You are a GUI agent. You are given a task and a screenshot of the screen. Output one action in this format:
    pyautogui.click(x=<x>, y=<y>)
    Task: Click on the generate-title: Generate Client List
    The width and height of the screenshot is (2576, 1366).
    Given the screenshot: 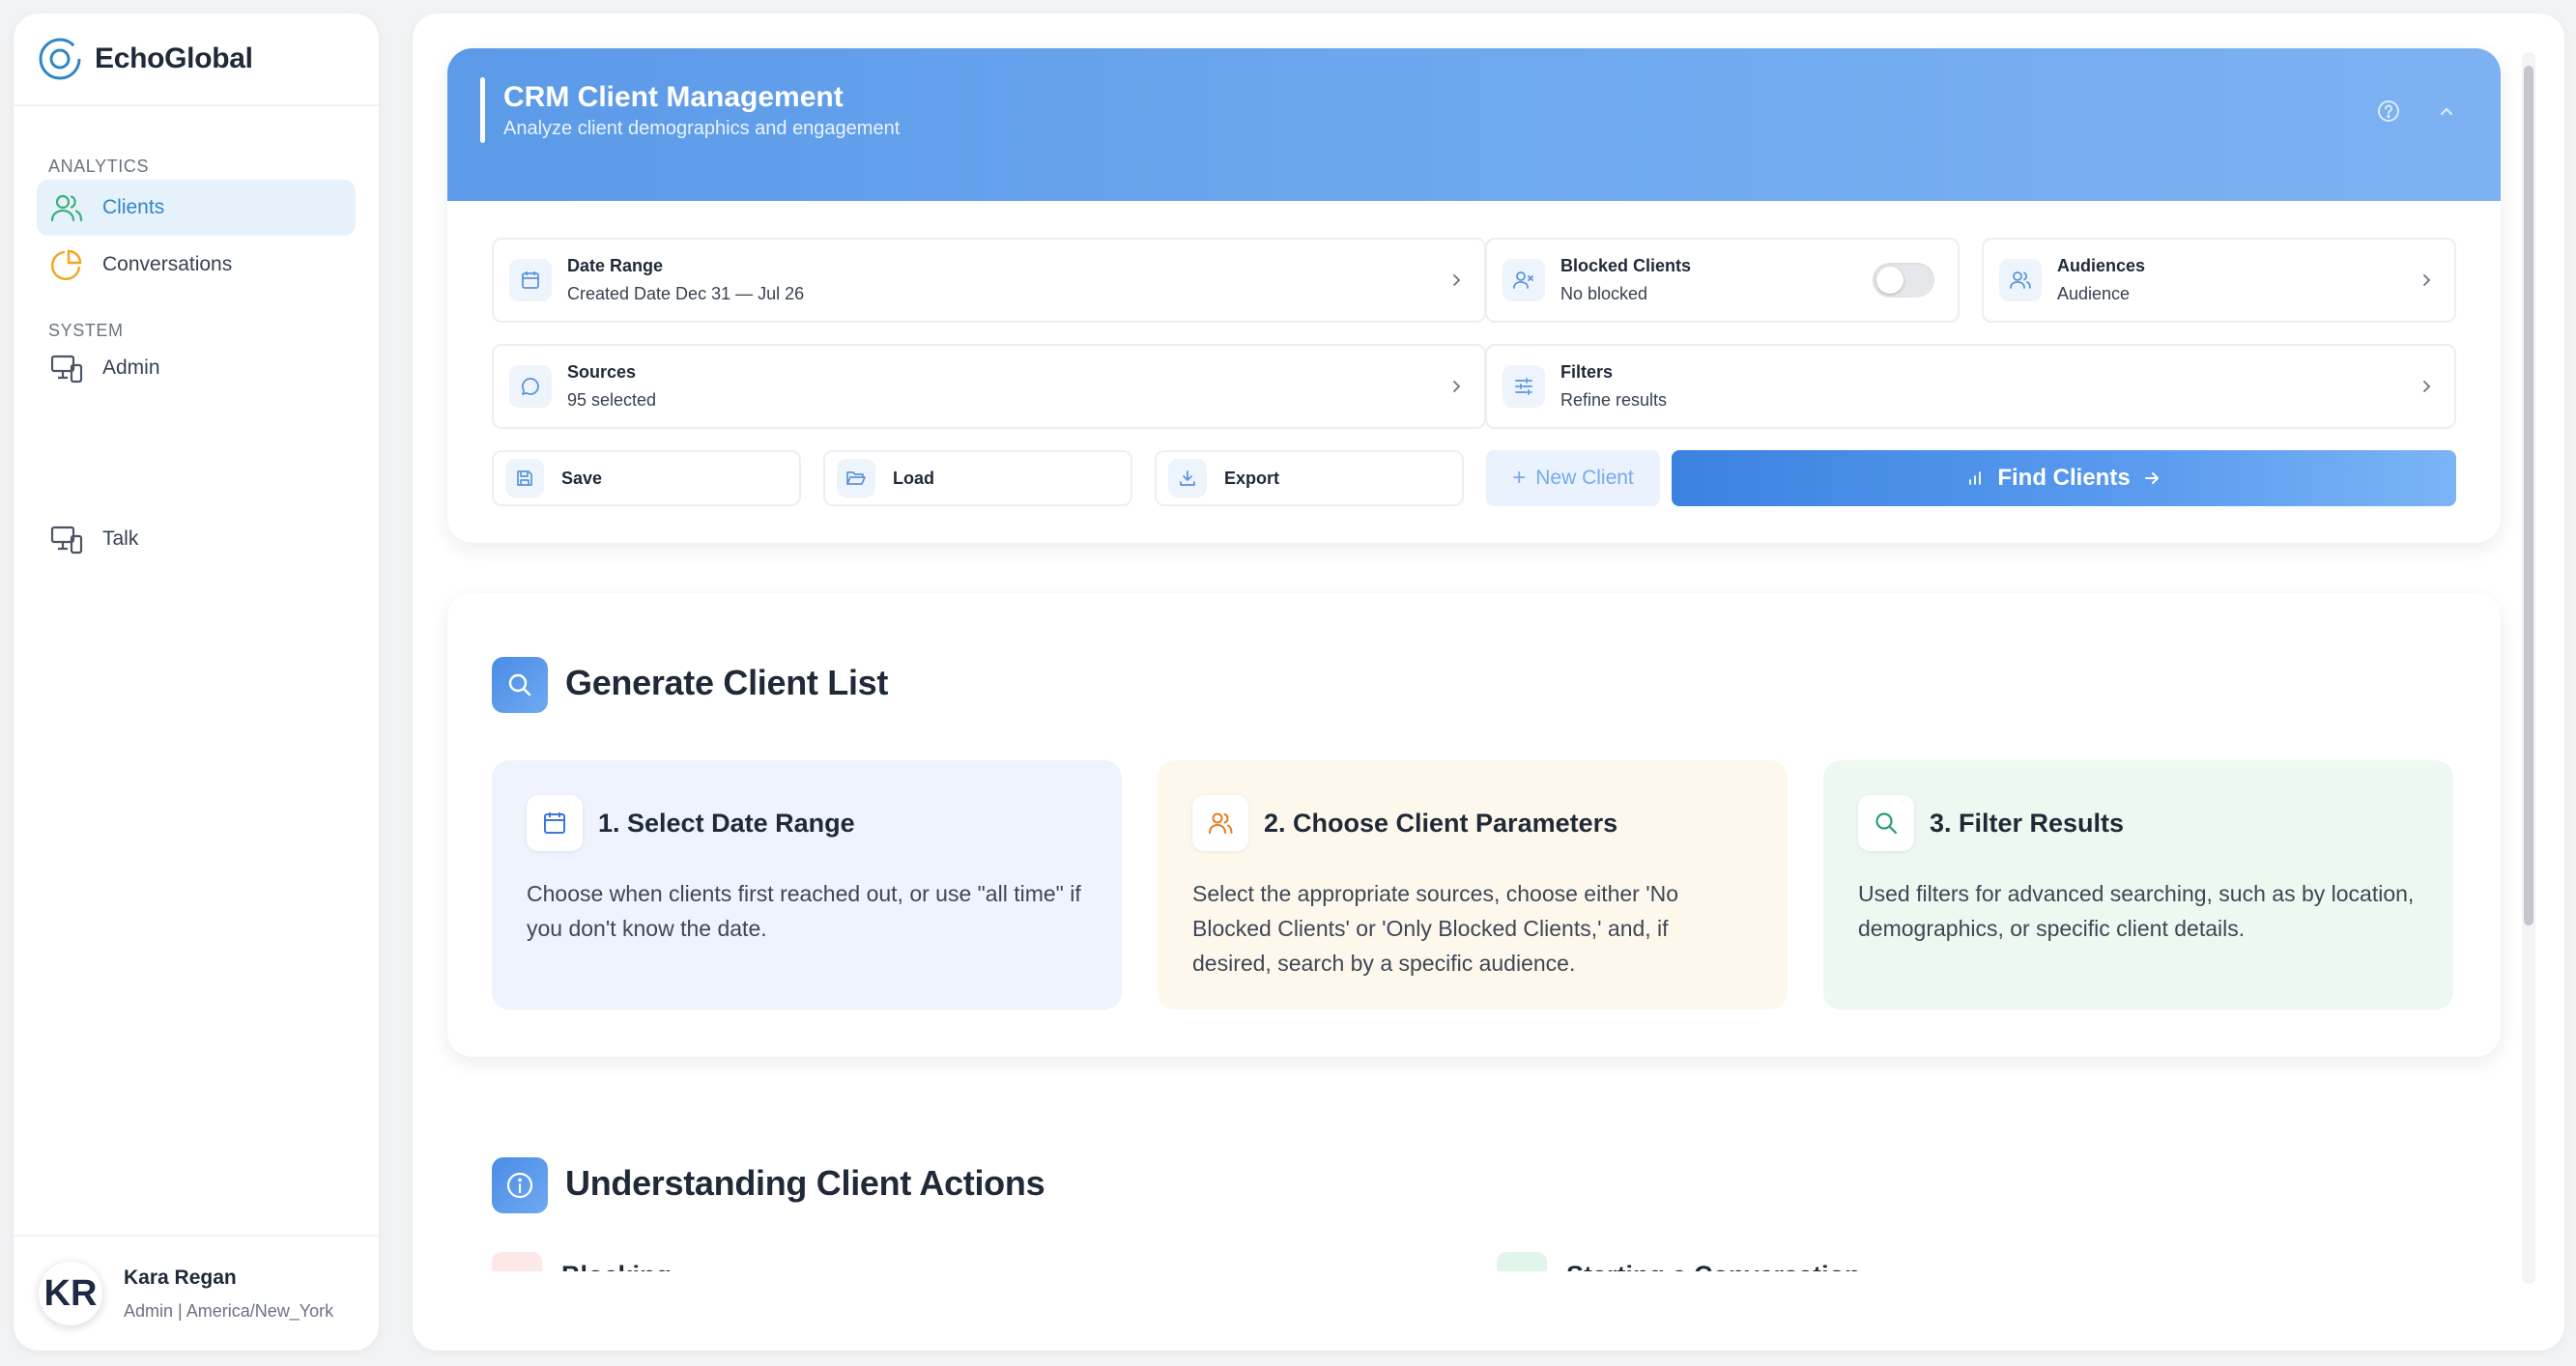 What is the action you would take?
    pyautogui.click(x=727, y=682)
    